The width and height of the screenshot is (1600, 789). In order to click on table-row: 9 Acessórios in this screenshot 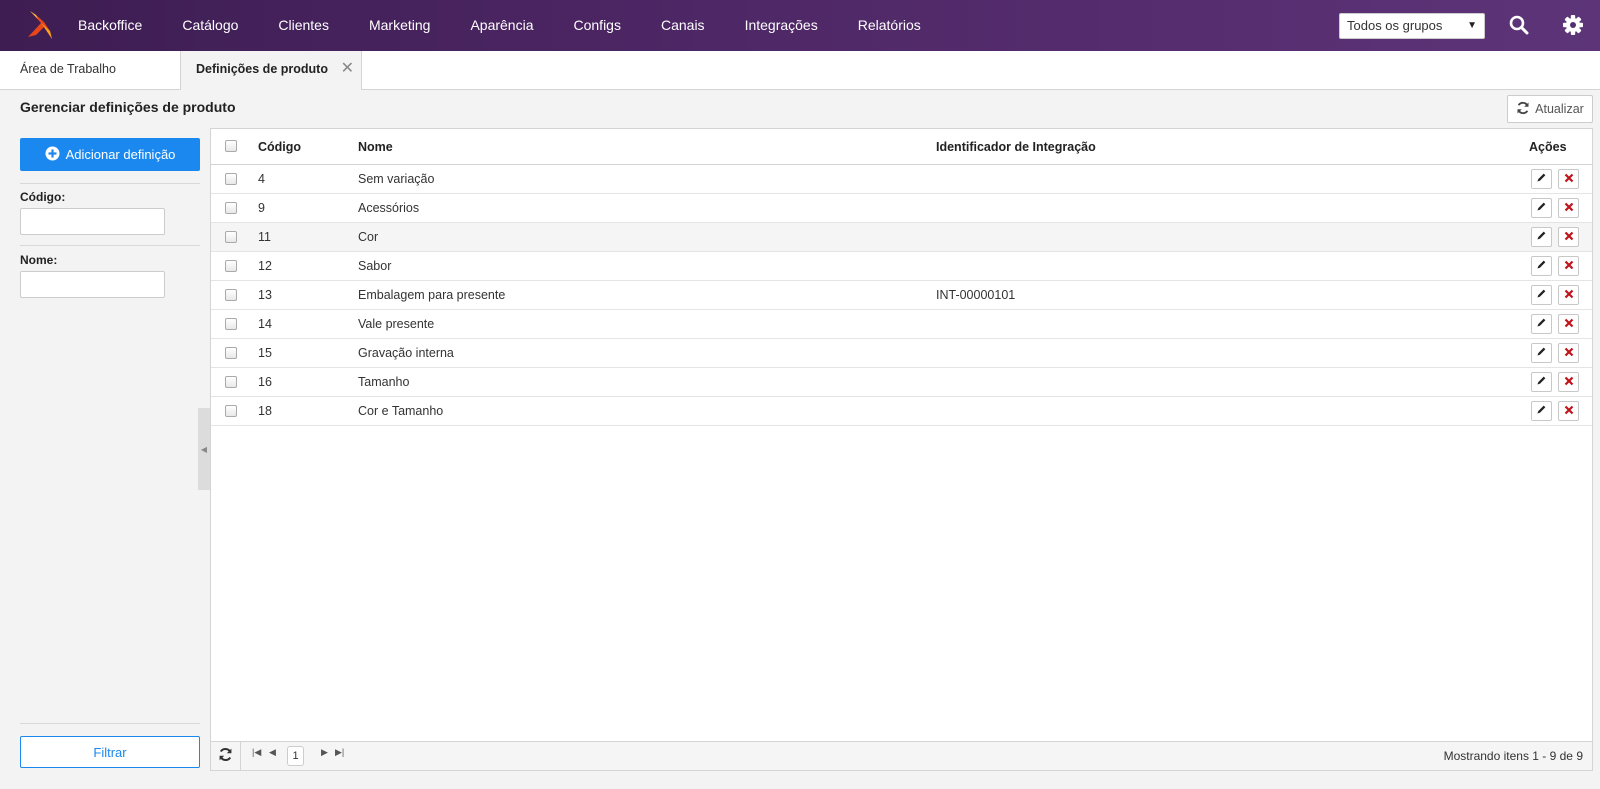, I will do `click(901, 208)`.